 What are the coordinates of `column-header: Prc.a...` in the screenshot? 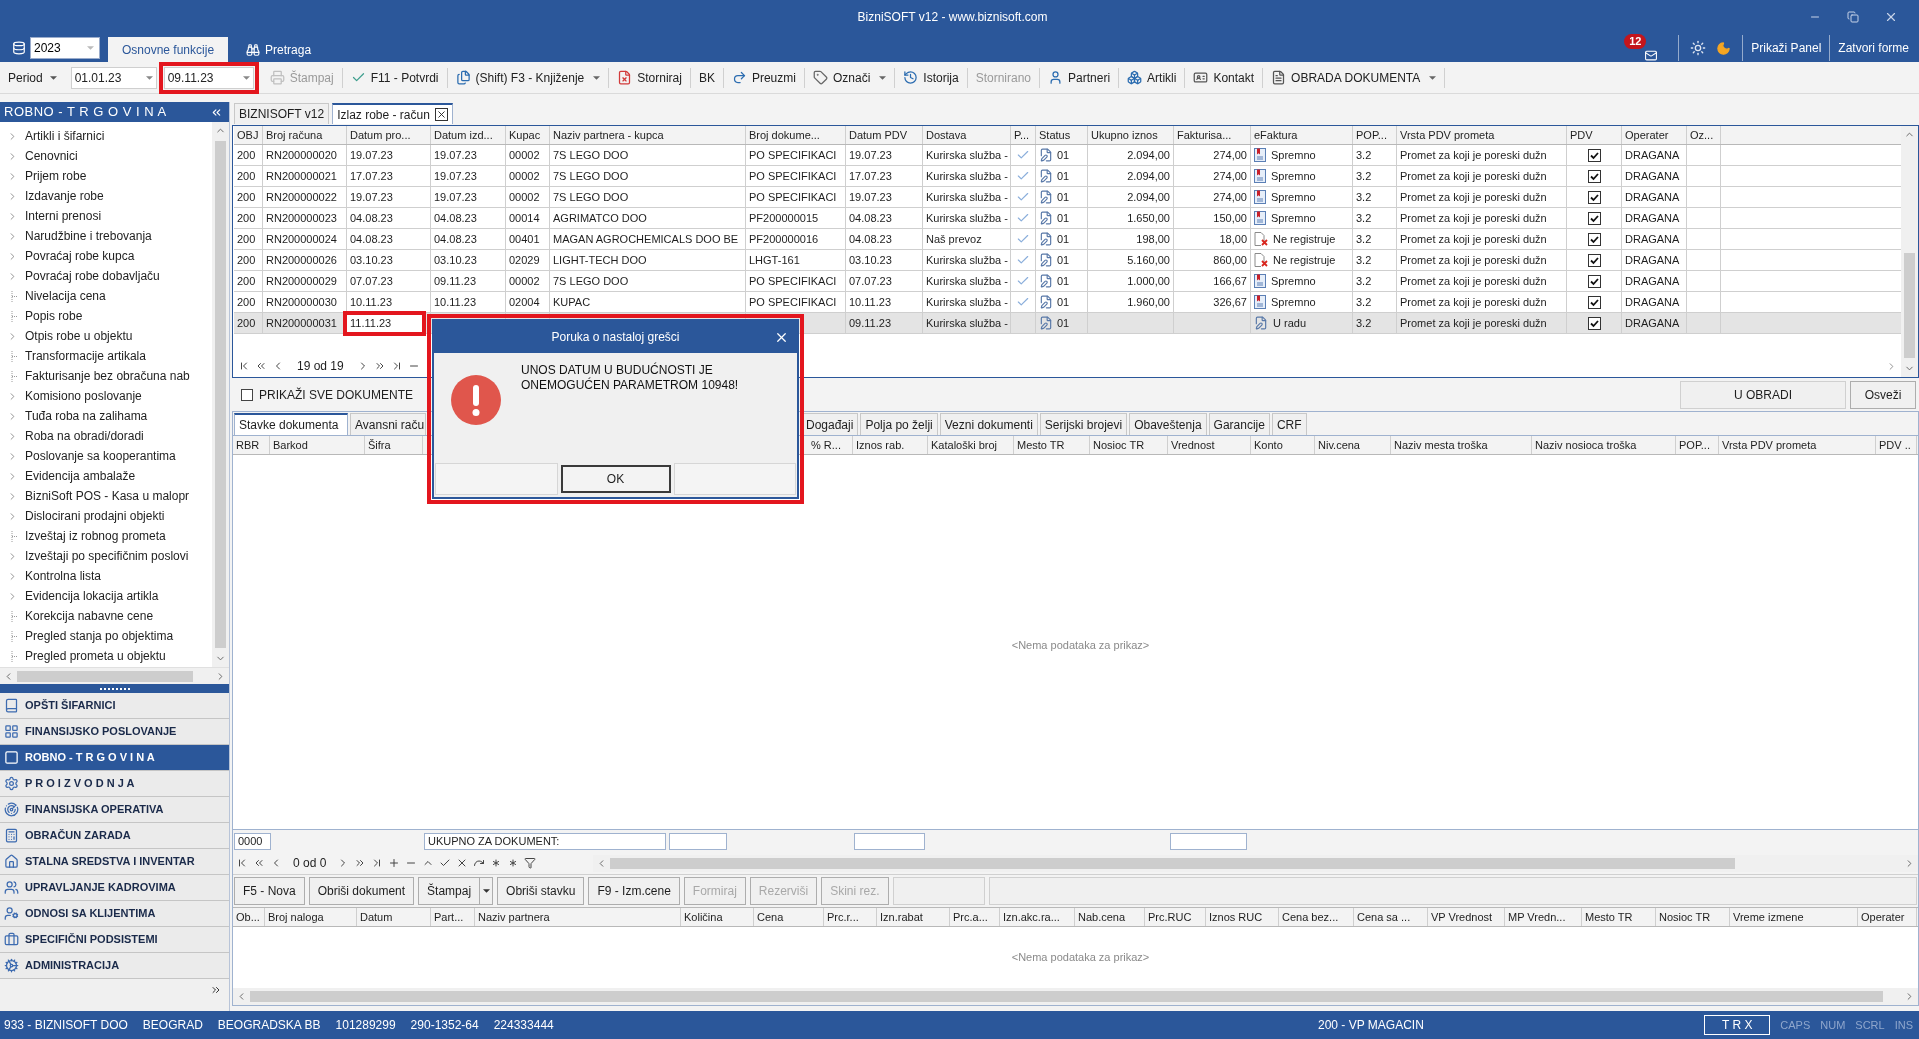 It's located at (975, 917).